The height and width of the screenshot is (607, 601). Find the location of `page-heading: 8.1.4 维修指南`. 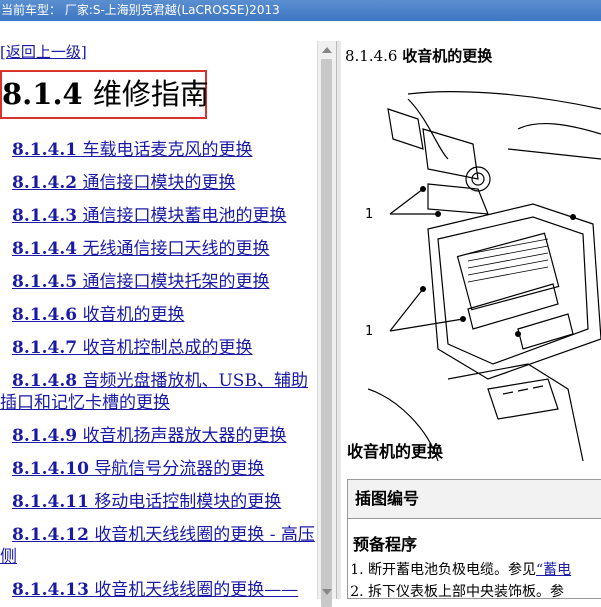

page-heading: 8.1.4 维修指南 is located at coordinates (104, 94).